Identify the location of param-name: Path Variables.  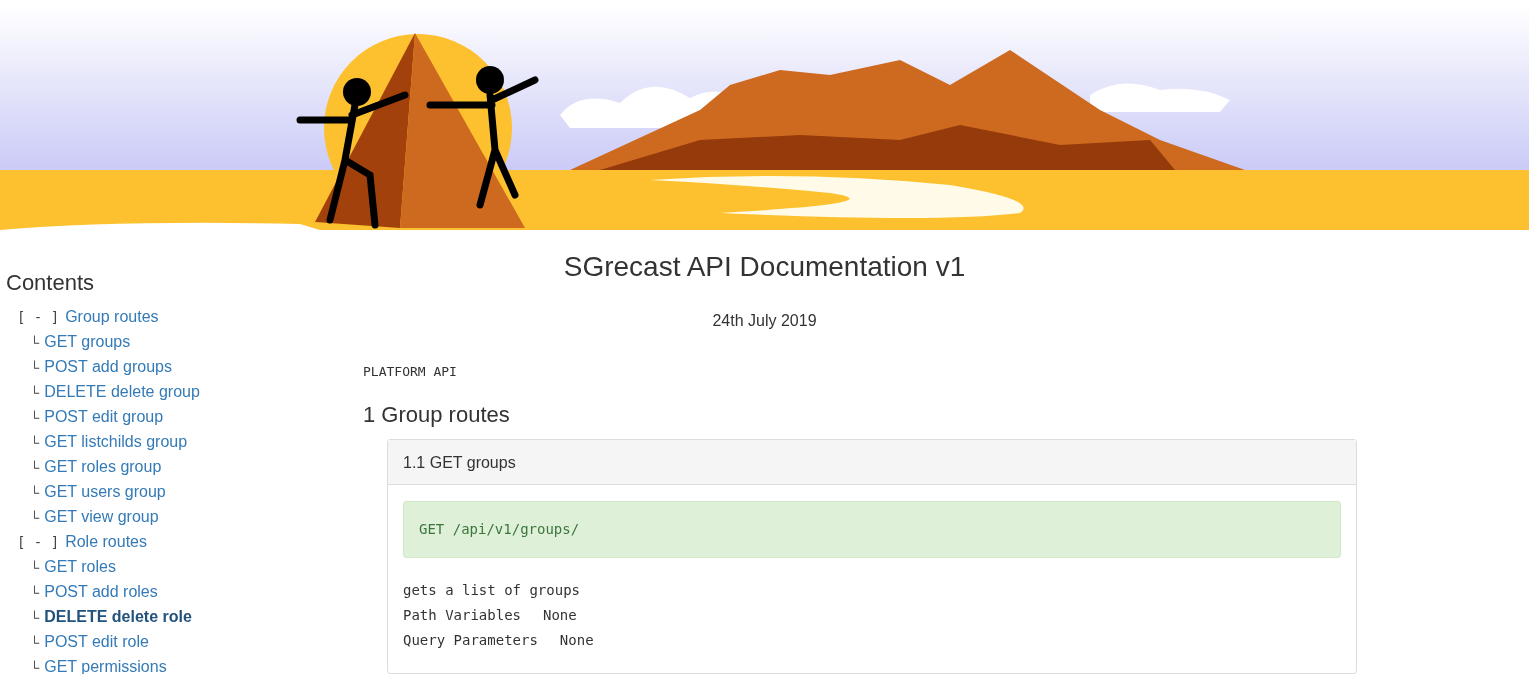
(462, 615).